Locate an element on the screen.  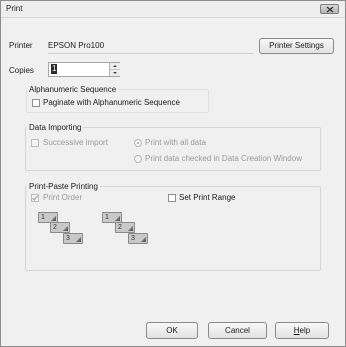
paginate-checkbox is located at coordinates (36, 103).